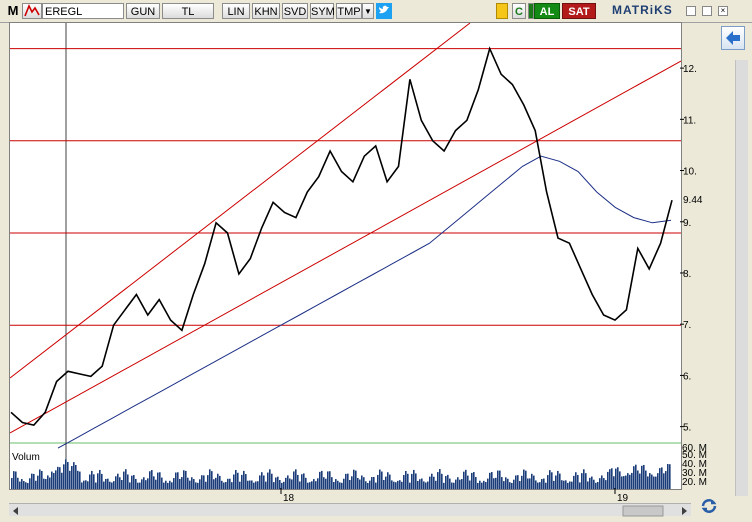 This screenshot has width=752, height=522. Describe the element at coordinates (741, 278) in the screenshot. I see `vertical-scrollbar` at that location.